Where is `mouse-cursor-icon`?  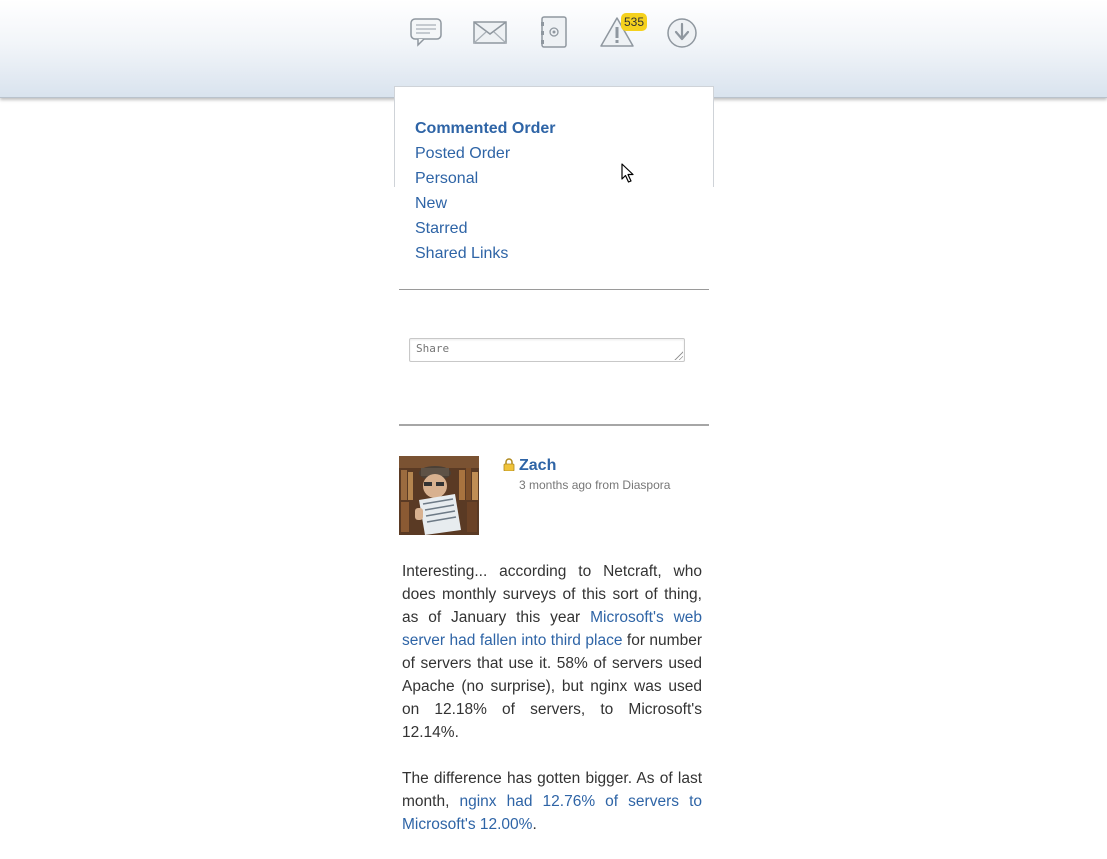
mouse-cursor-icon is located at coordinates (627, 173).